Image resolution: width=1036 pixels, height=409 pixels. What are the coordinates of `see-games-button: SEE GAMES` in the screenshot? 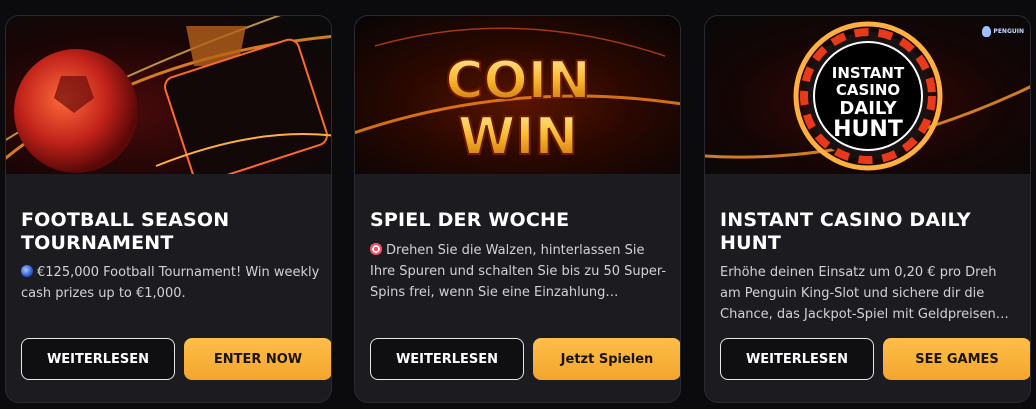 It's located at (956, 359).